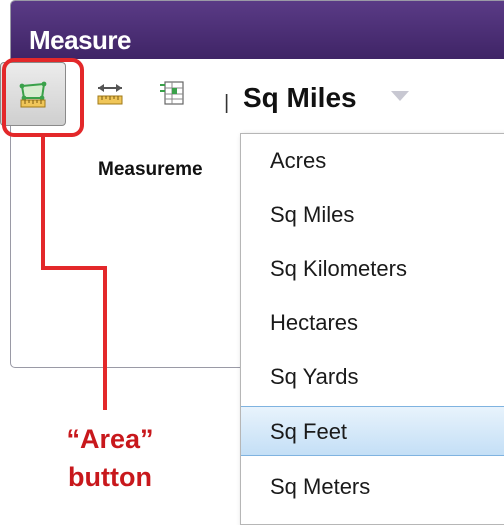 Image resolution: width=504 pixels, height=525 pixels. I want to click on area-button-highlight, so click(43, 97).